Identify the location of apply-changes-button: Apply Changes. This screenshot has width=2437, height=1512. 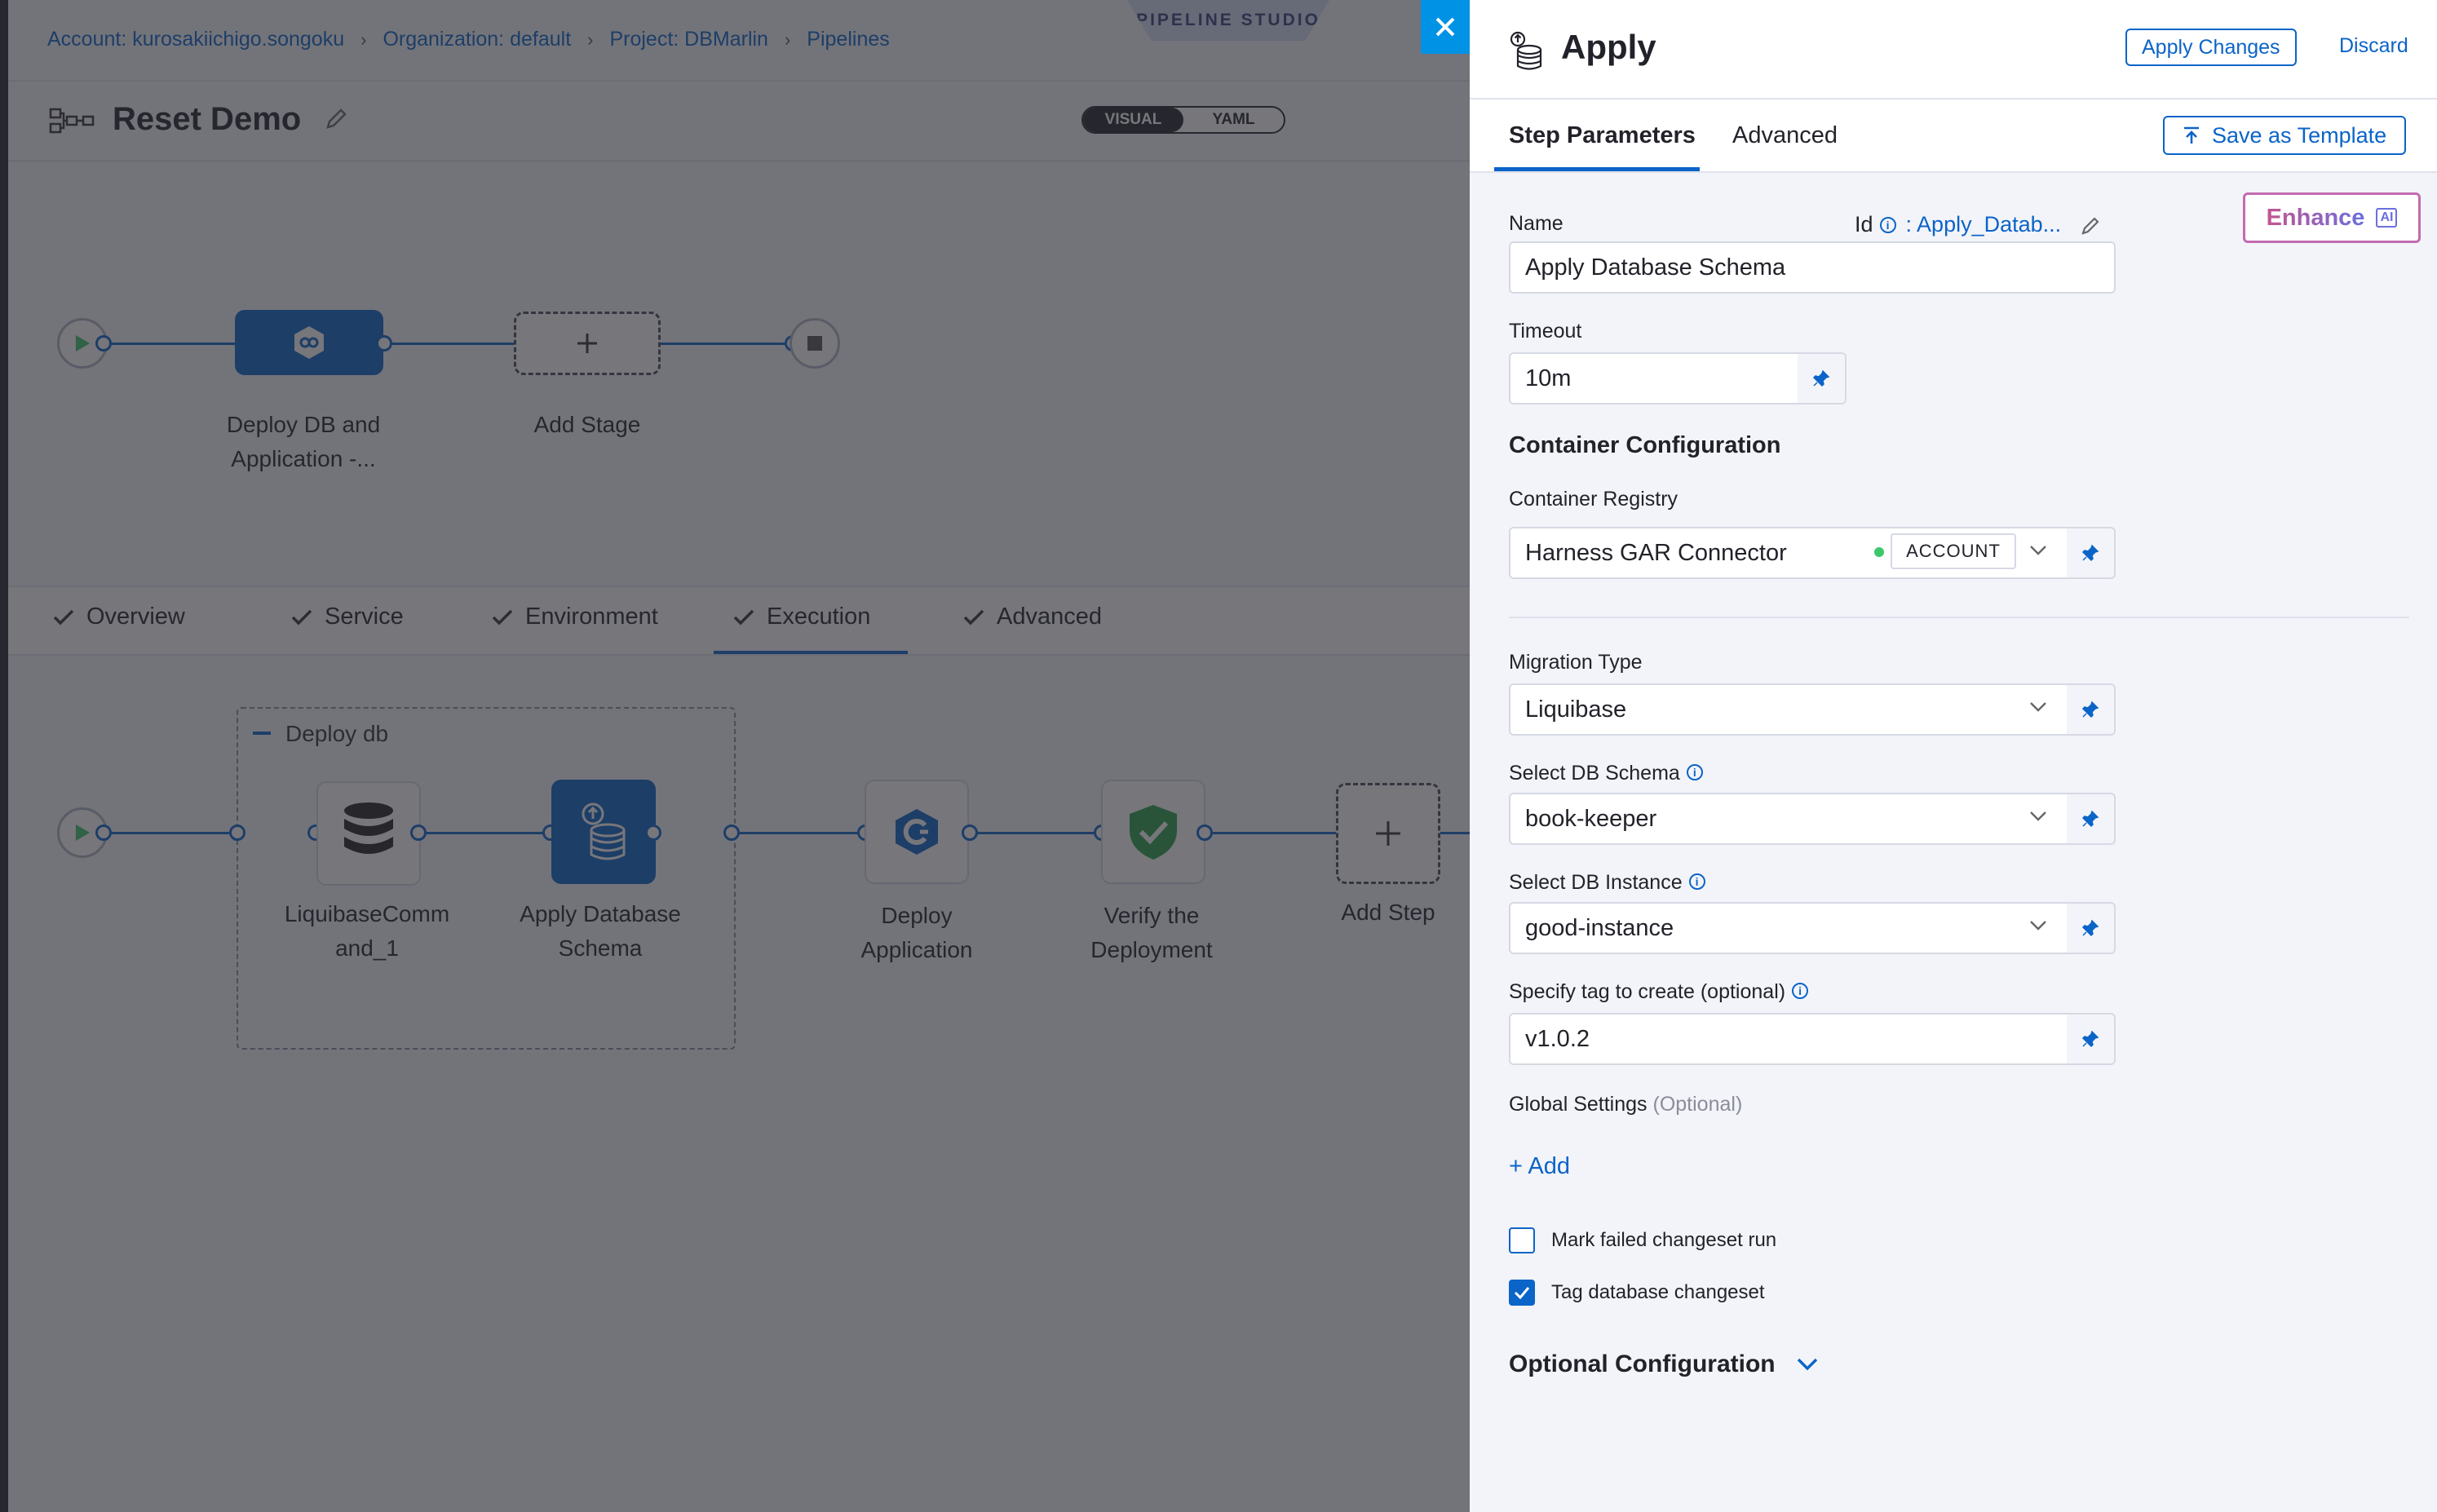
(2211, 47).